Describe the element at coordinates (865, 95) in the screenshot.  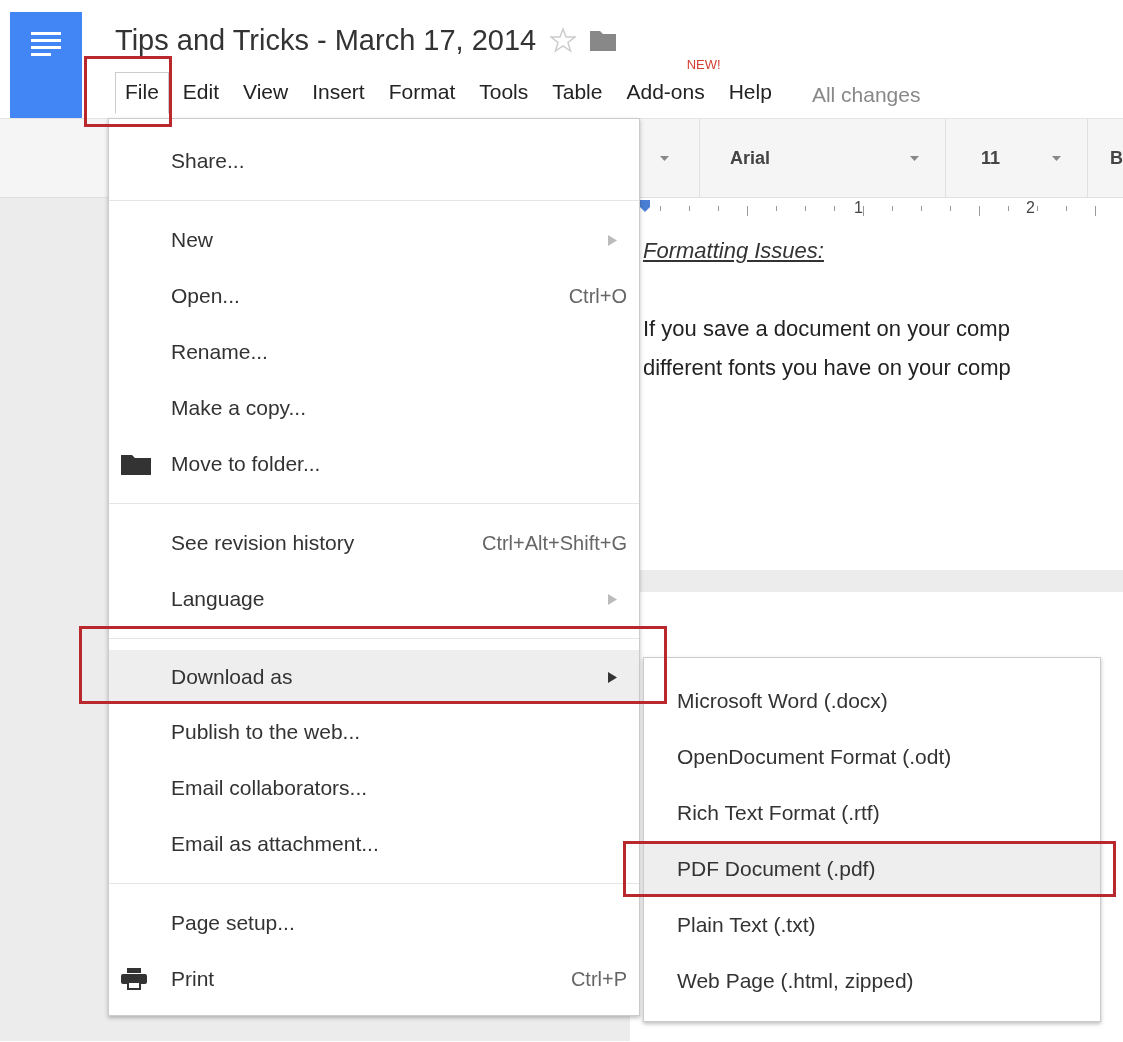
I see `save-status: All changes` at that location.